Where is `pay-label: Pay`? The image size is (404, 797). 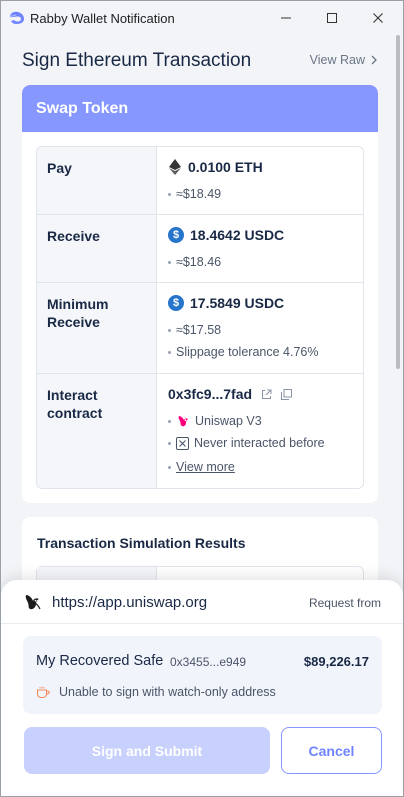 pay-label: Pay is located at coordinates (97, 180).